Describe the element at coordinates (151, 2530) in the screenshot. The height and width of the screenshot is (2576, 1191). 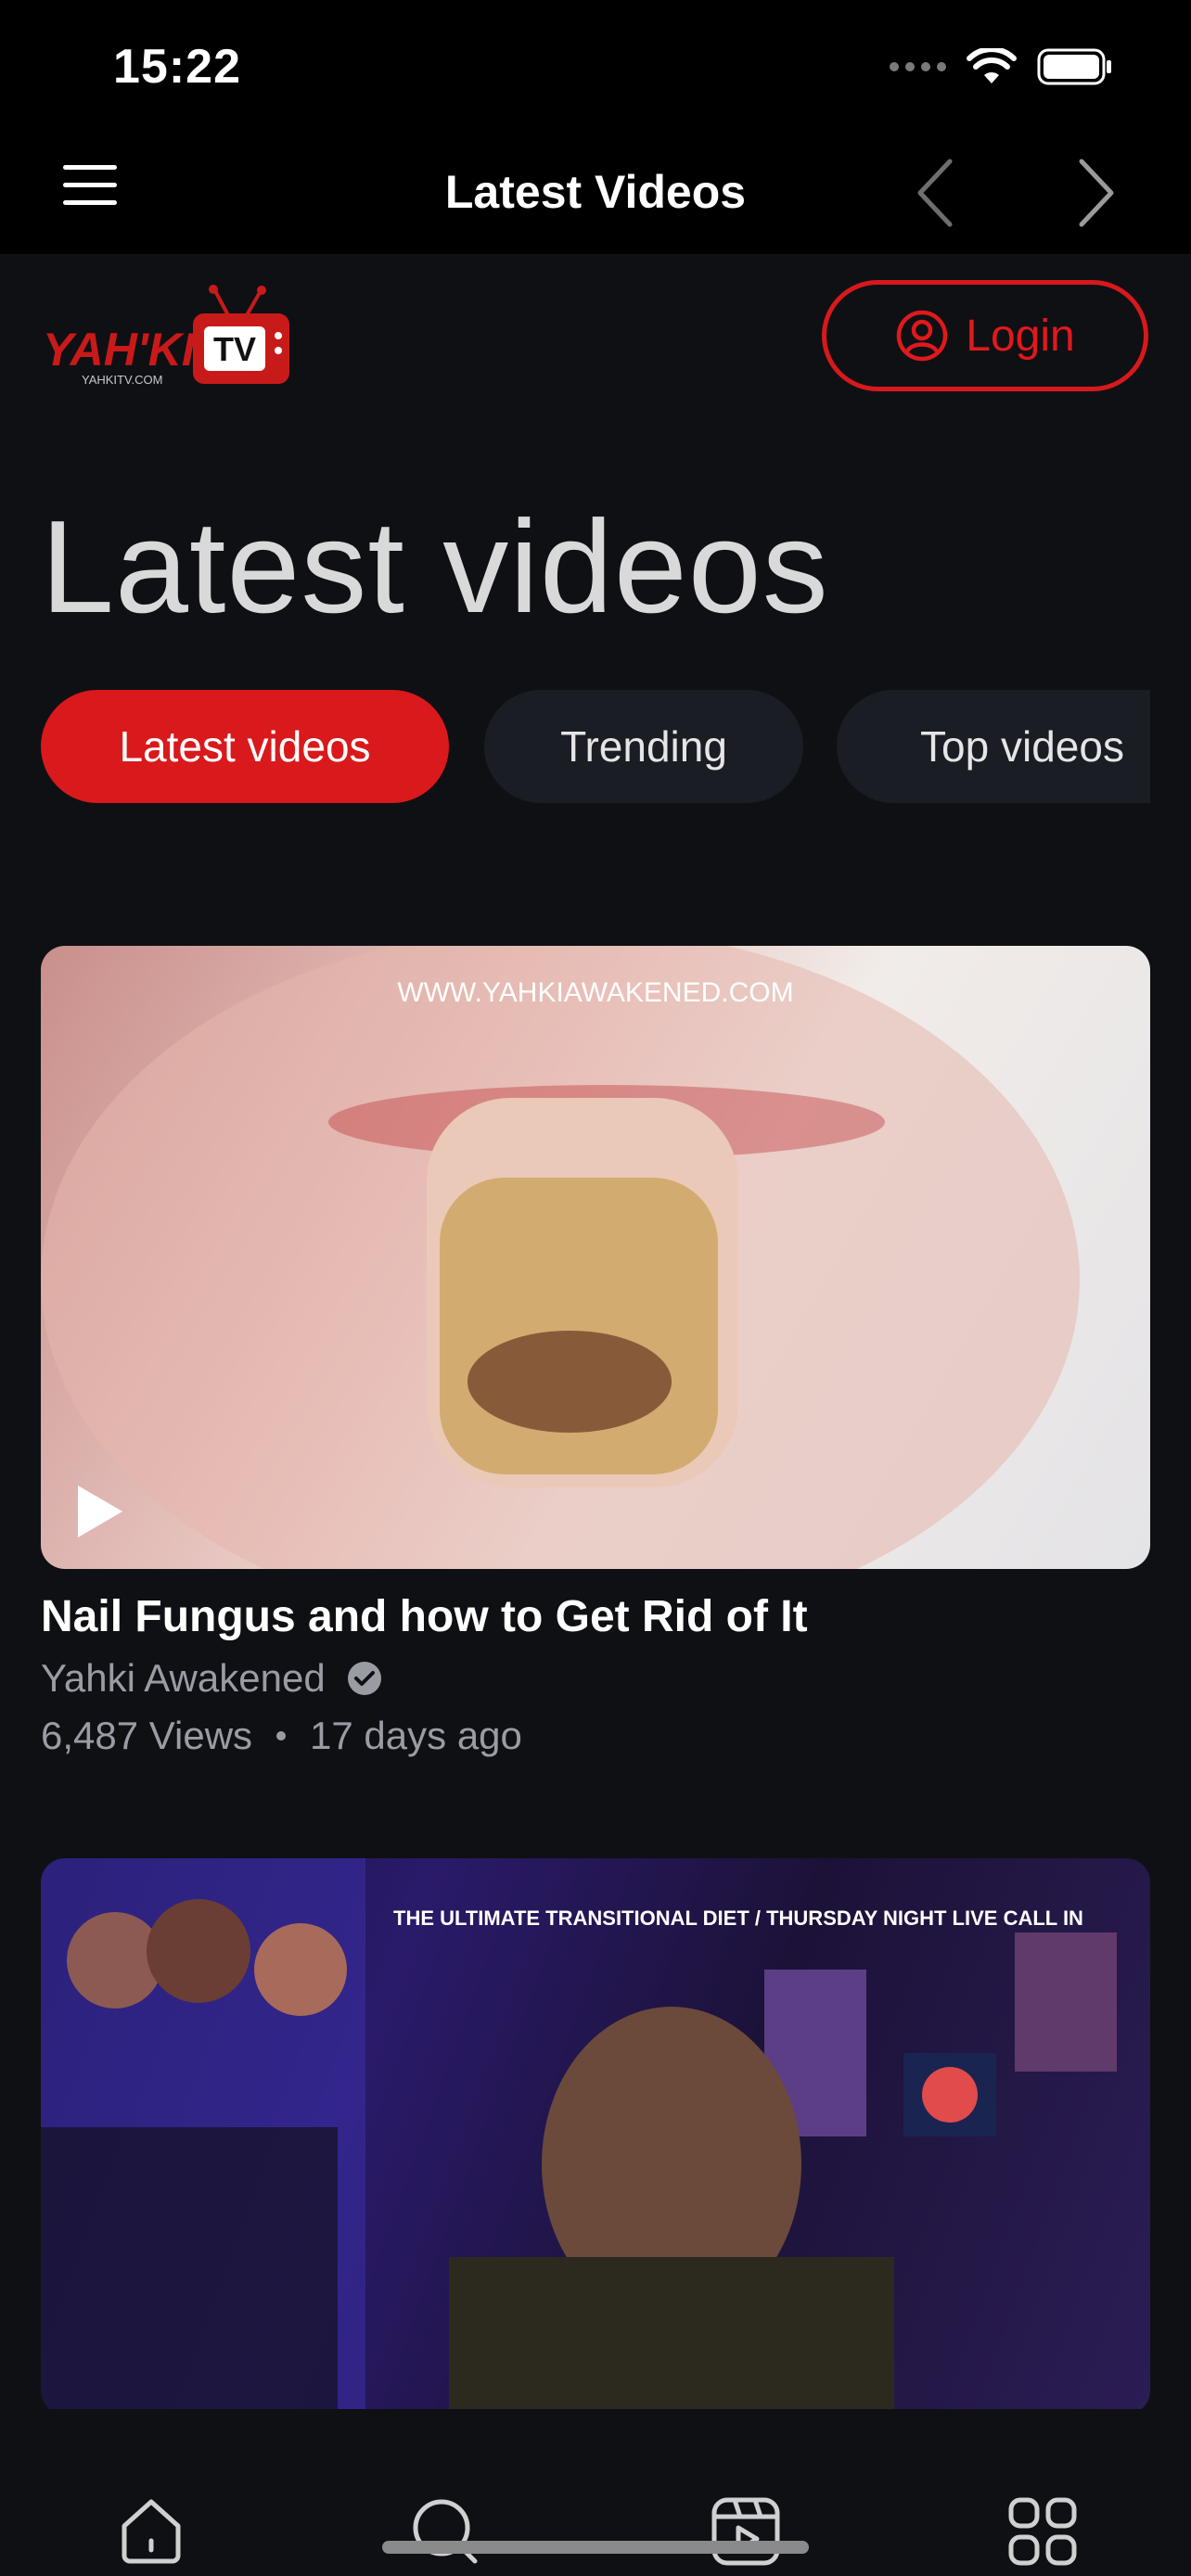
I see `home-icon` at that location.